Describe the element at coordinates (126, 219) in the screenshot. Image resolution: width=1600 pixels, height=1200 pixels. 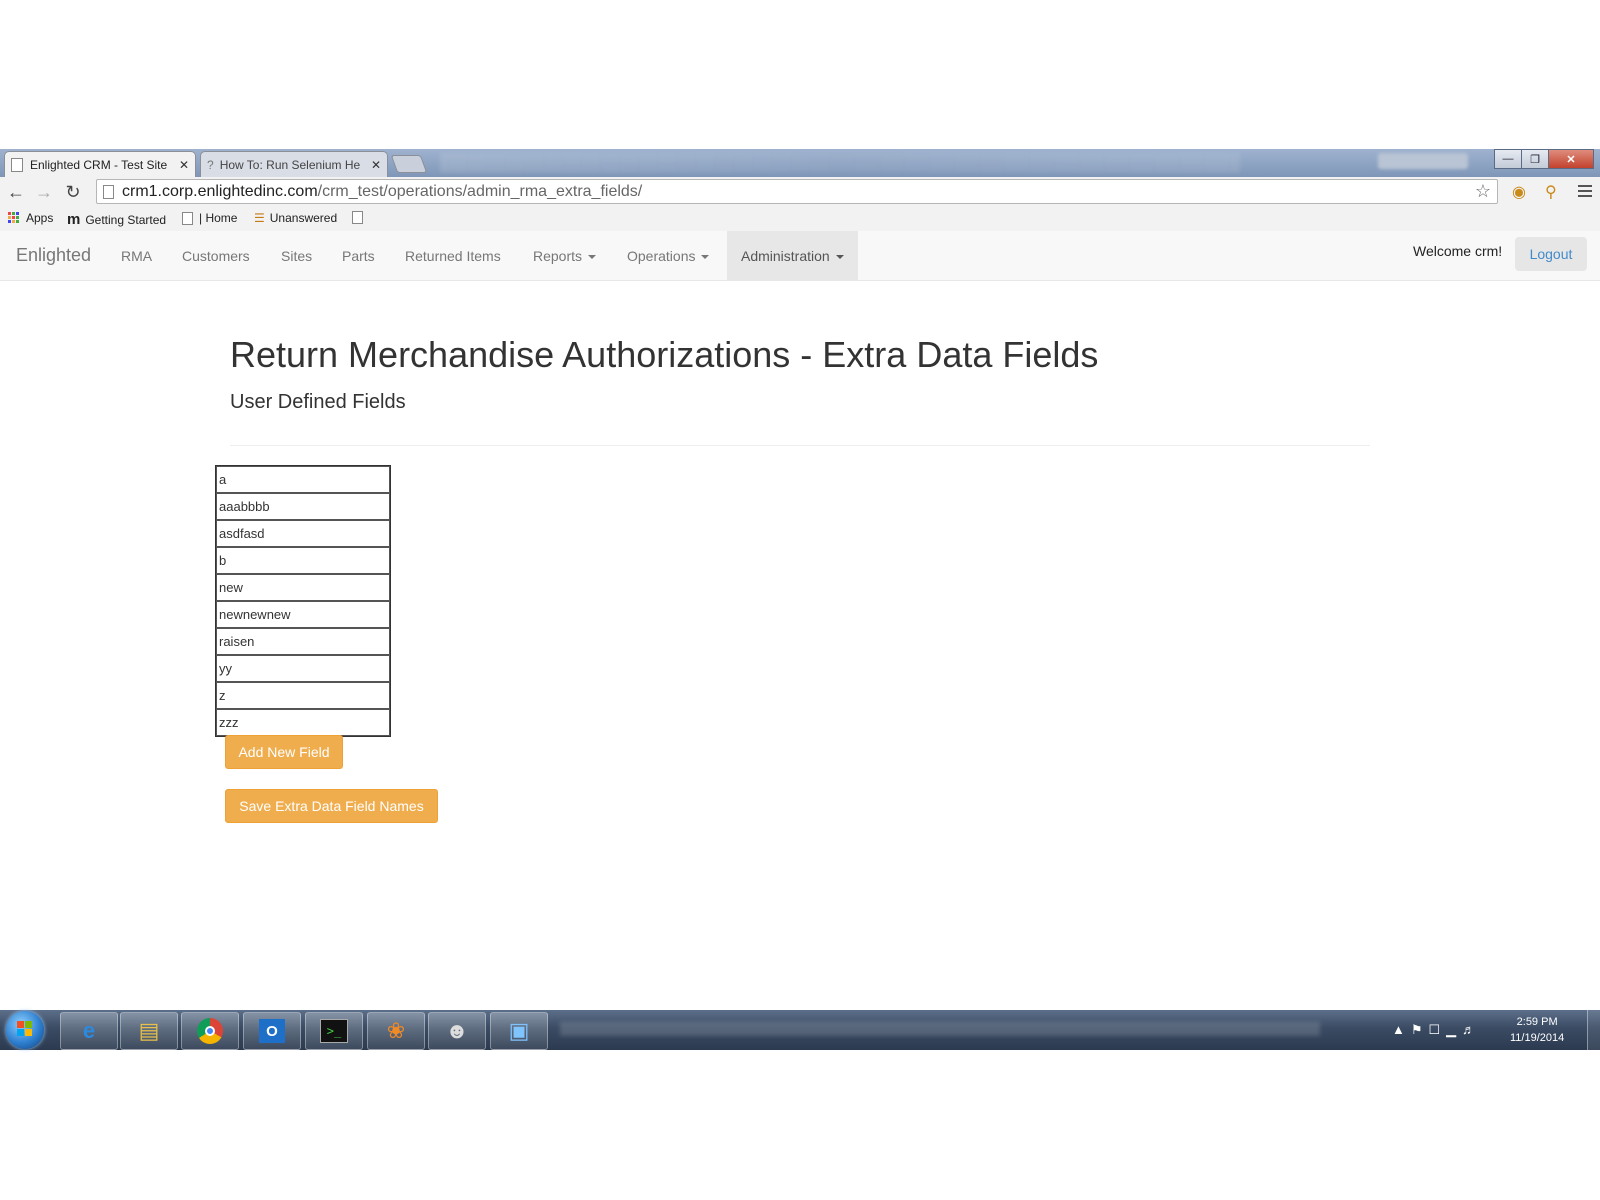
I see `bookmark-label: Getting Started` at that location.